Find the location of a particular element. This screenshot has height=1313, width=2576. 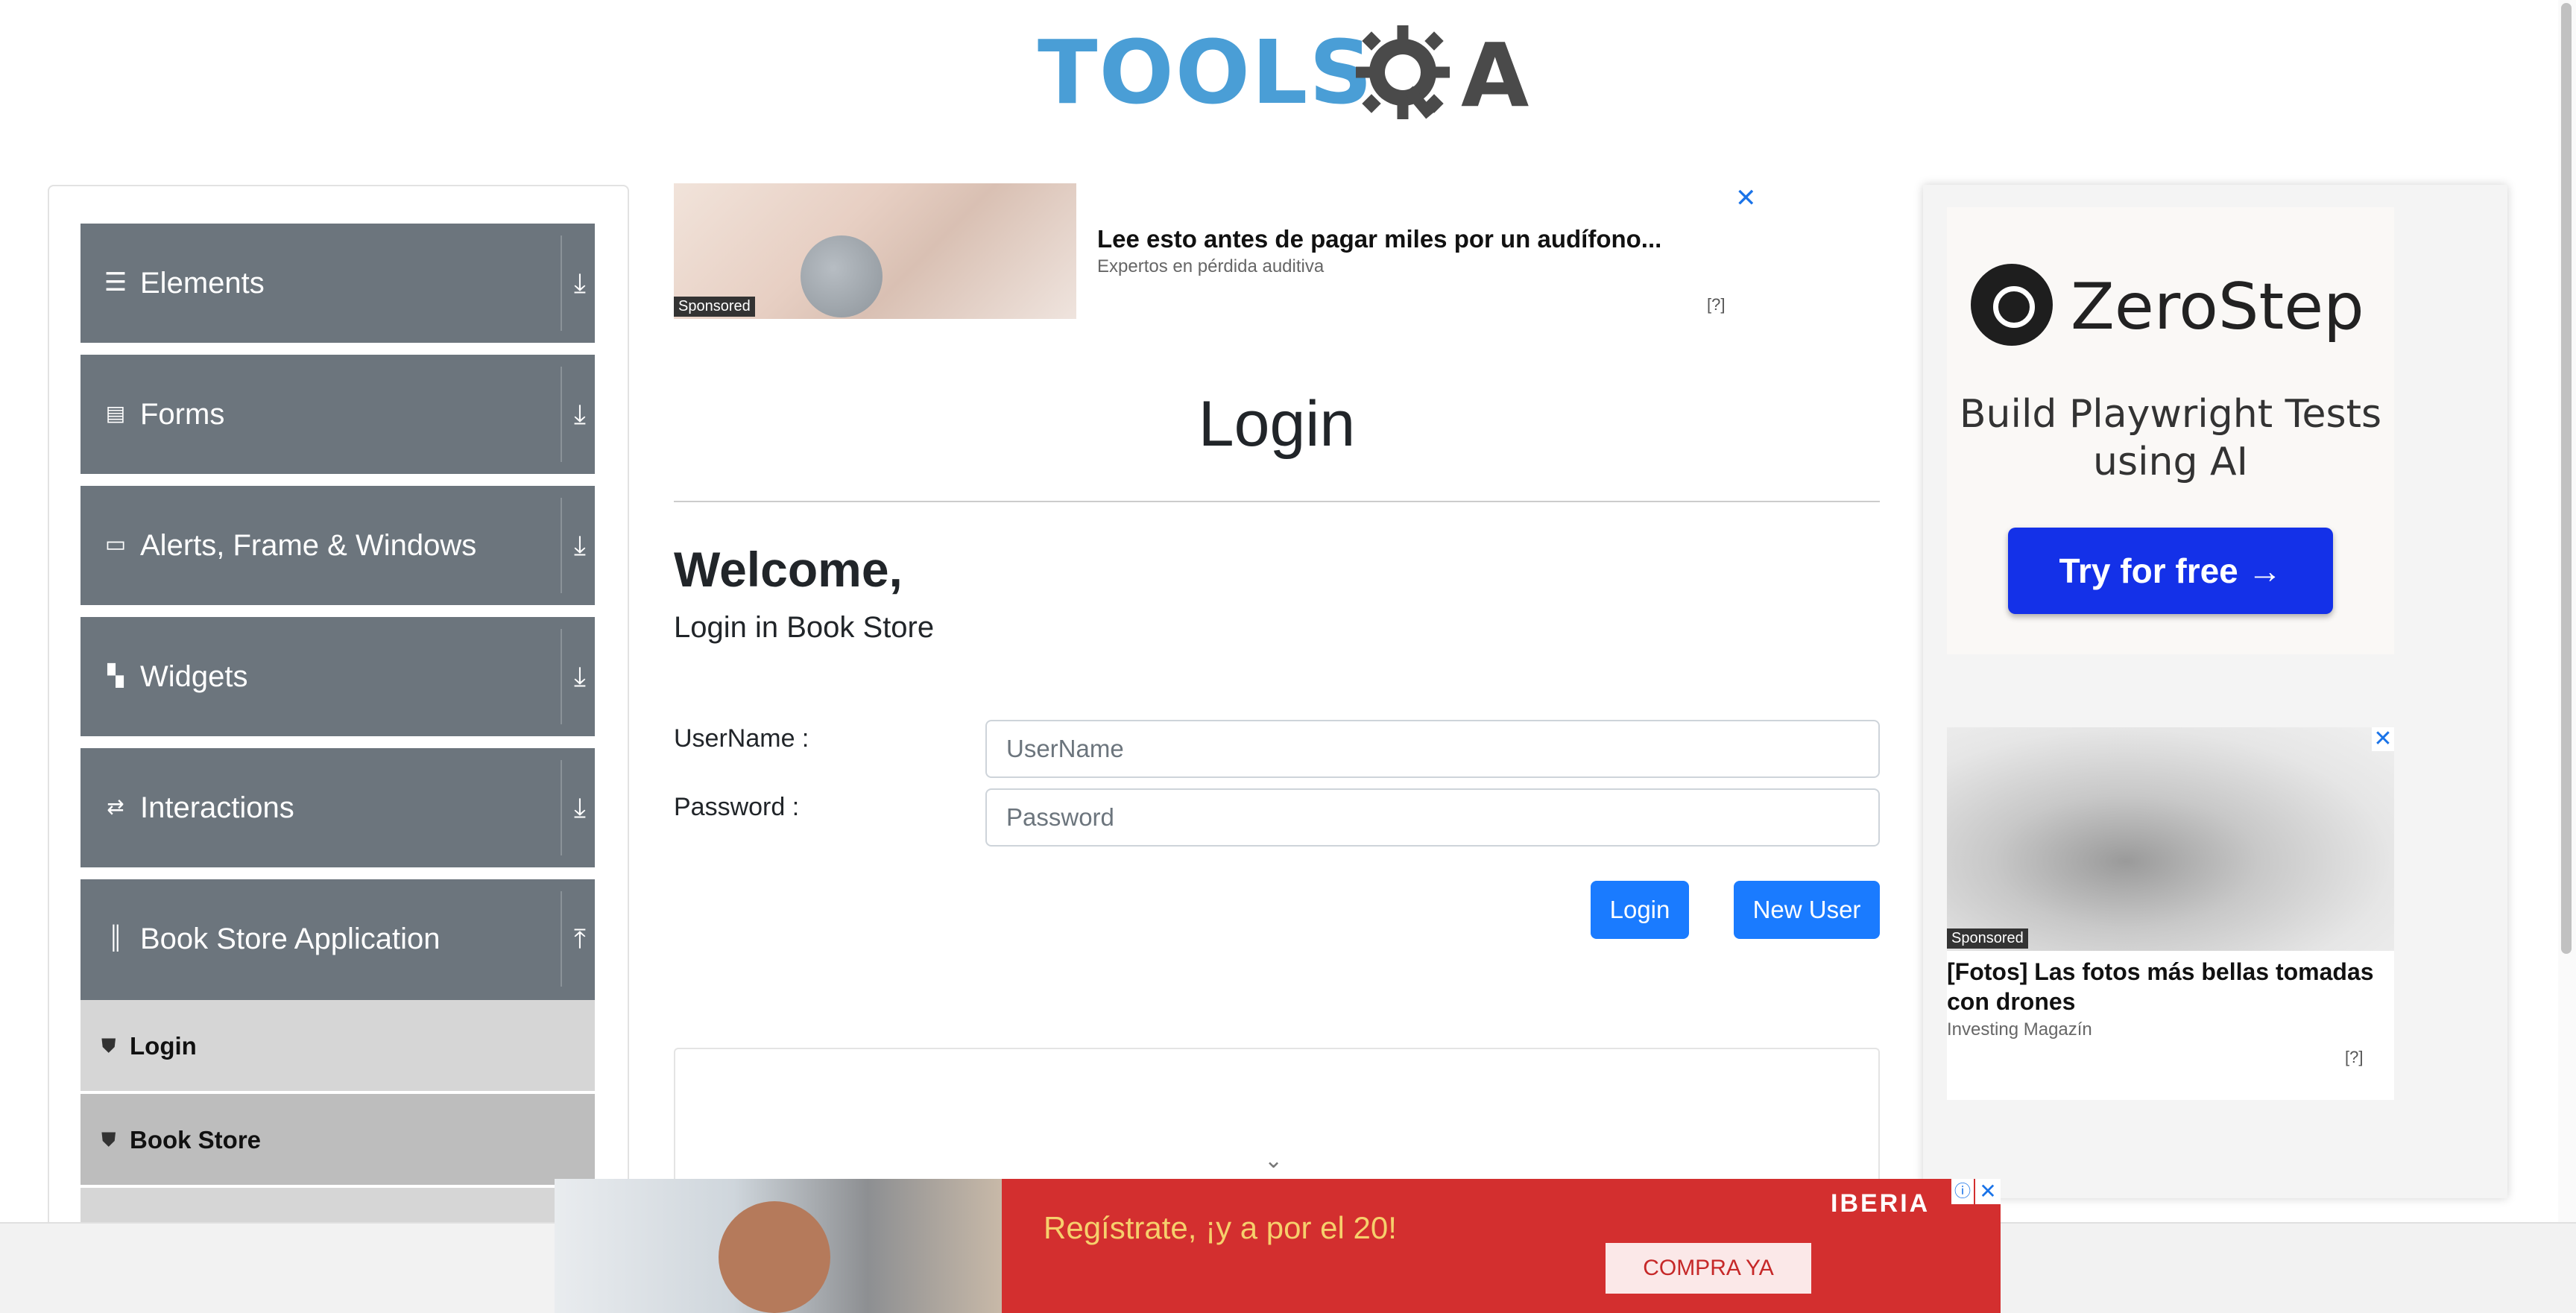

ad-source: Investing Magazín is located at coordinates (2020, 1029).